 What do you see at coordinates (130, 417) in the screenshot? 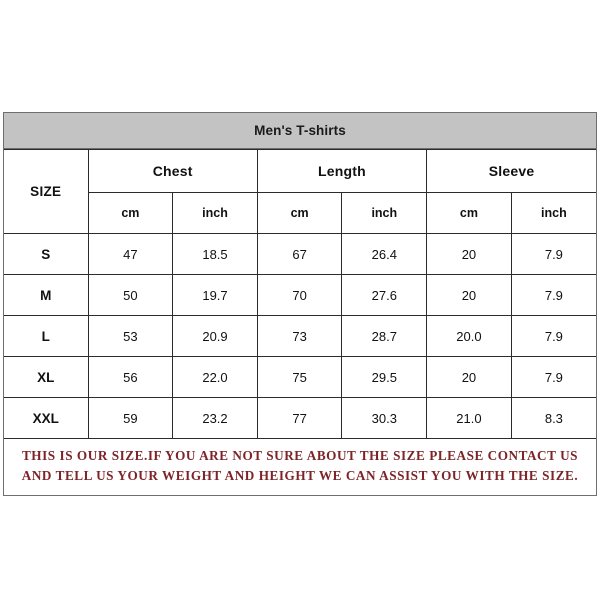
I see `cell-chest-cm: 59` at bounding box center [130, 417].